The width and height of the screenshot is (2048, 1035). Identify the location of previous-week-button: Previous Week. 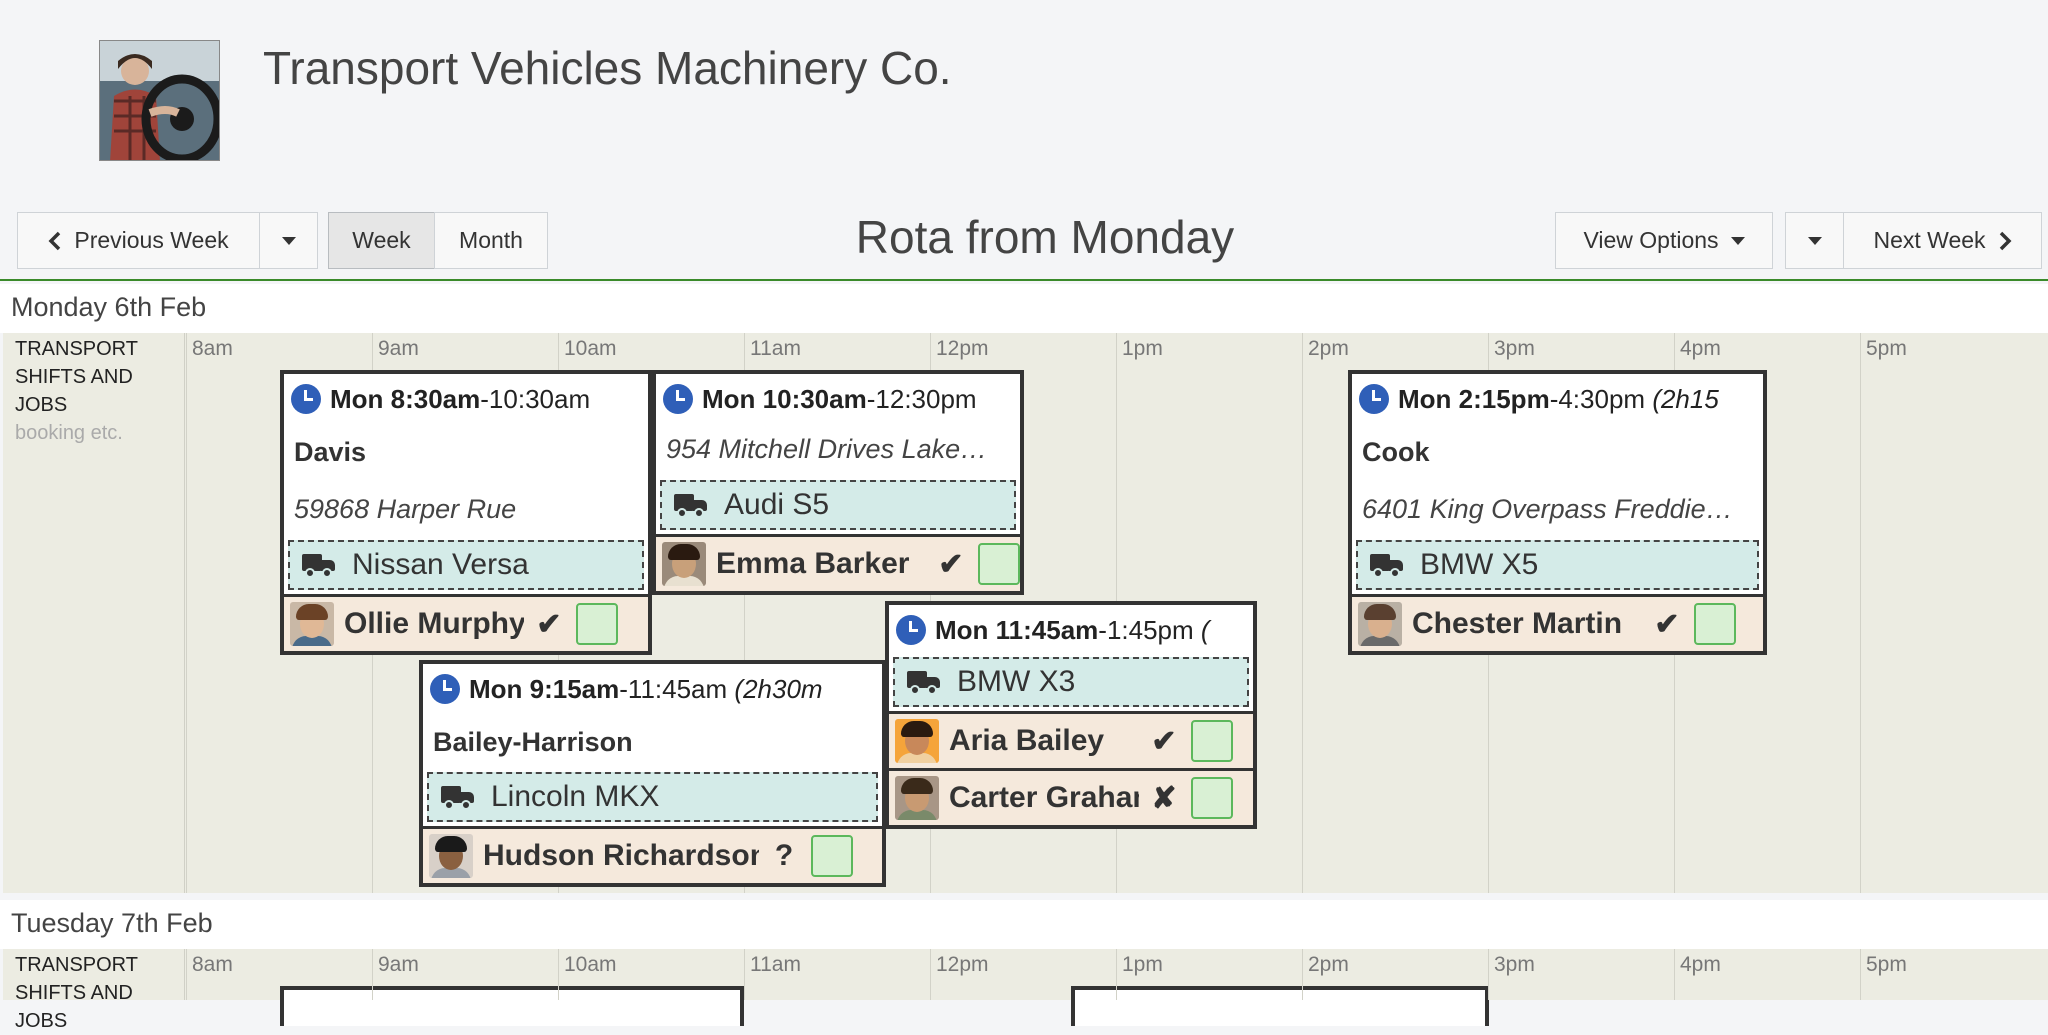
(138, 240).